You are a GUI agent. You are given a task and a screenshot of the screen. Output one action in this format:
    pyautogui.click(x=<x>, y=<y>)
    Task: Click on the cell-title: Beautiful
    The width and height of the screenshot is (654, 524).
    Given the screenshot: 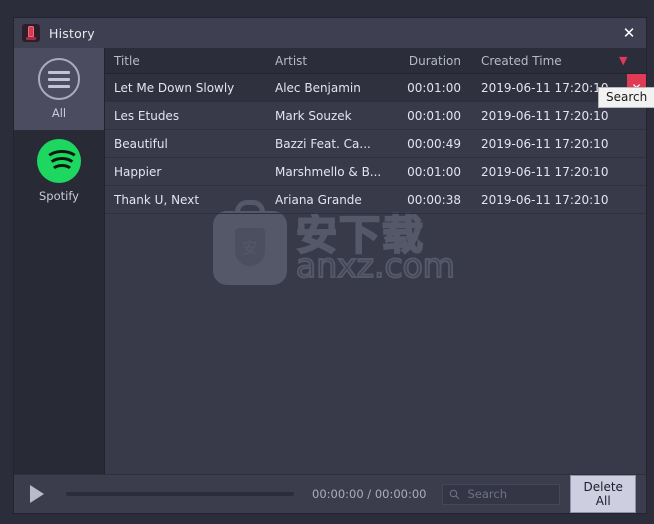 What is the action you would take?
    pyautogui.click(x=141, y=143)
    